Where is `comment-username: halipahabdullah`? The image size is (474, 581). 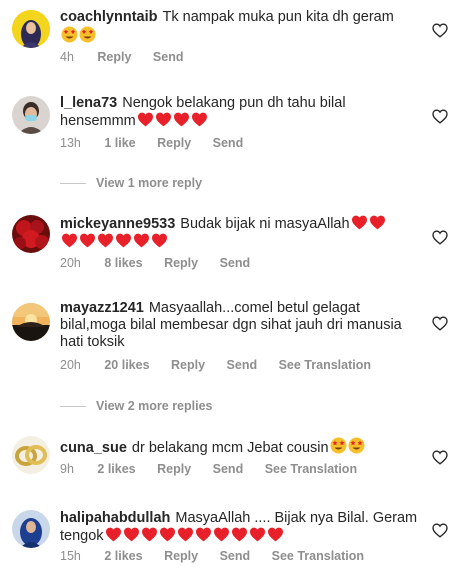
comment-username: halipahabdullah is located at coordinates (115, 518).